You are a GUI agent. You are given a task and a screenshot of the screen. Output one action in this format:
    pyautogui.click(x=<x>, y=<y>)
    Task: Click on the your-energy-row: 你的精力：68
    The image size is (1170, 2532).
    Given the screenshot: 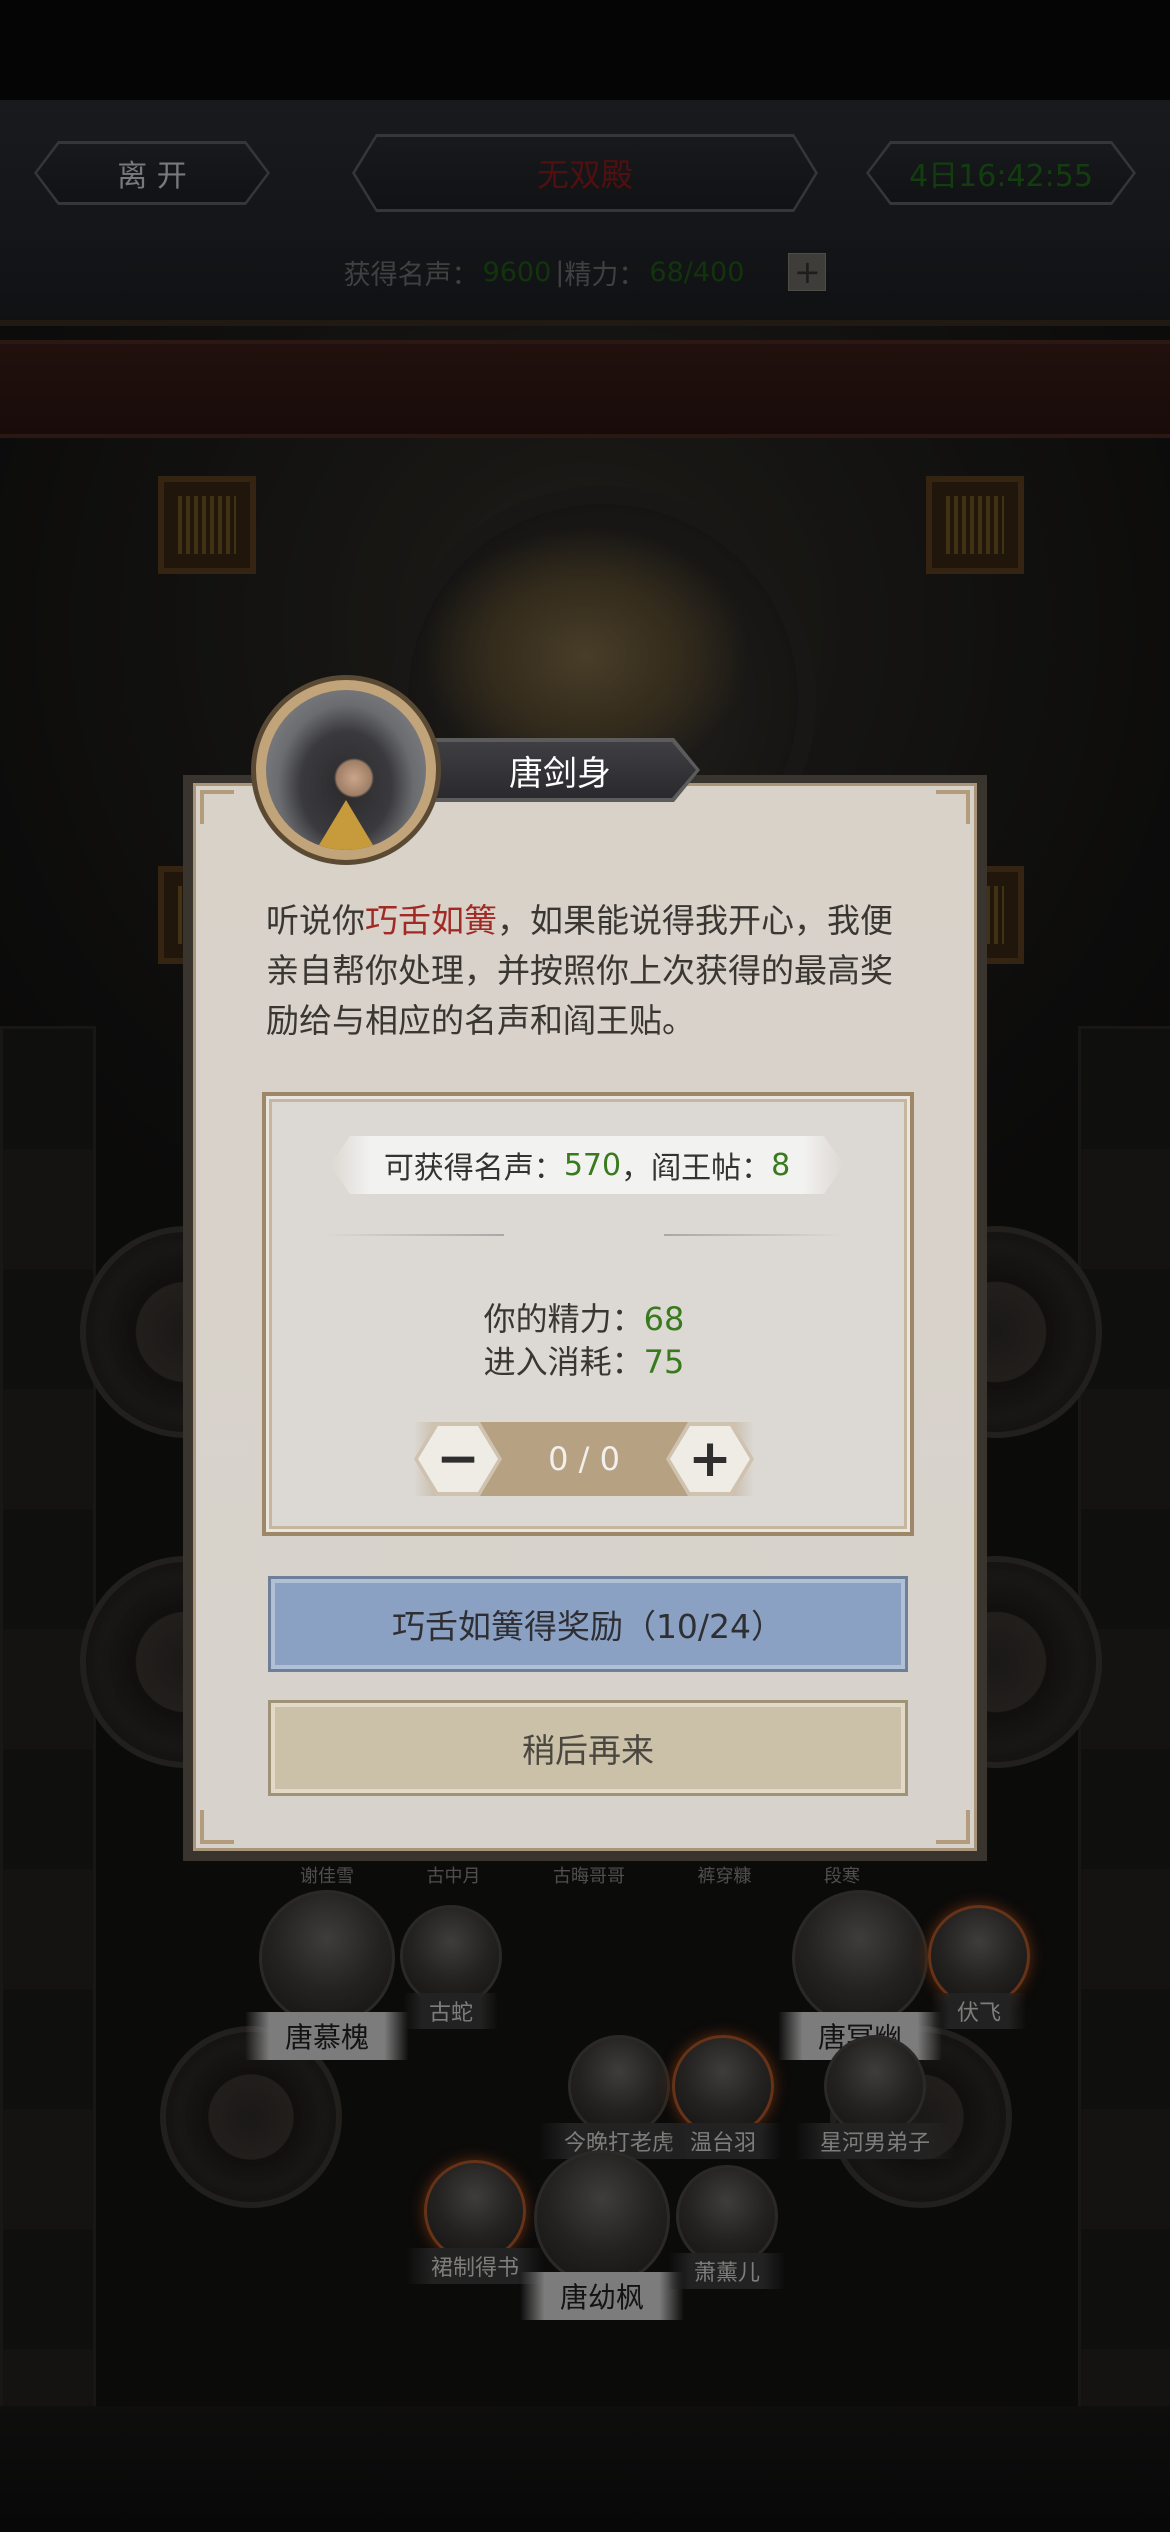 What is the action you would take?
    pyautogui.click(x=584, y=1319)
    